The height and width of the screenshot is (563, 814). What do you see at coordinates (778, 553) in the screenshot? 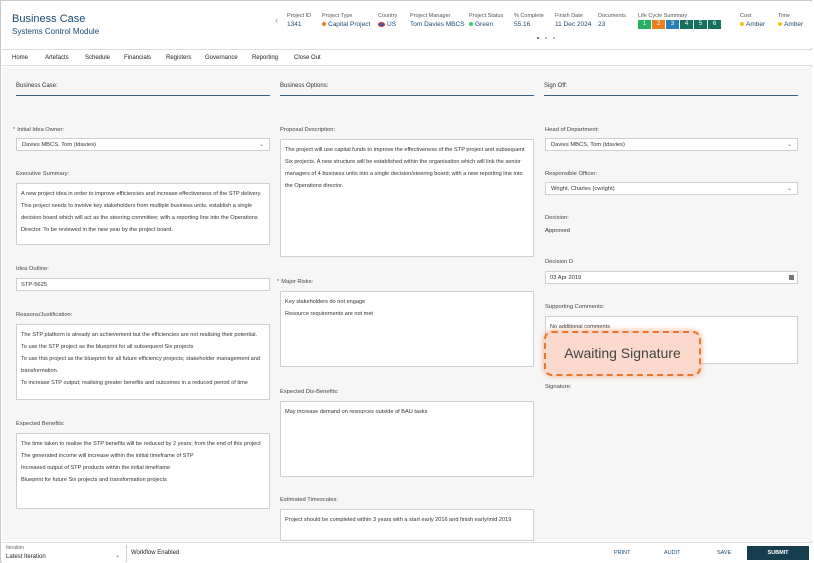
I see `submit-button: SUBMIT` at bounding box center [778, 553].